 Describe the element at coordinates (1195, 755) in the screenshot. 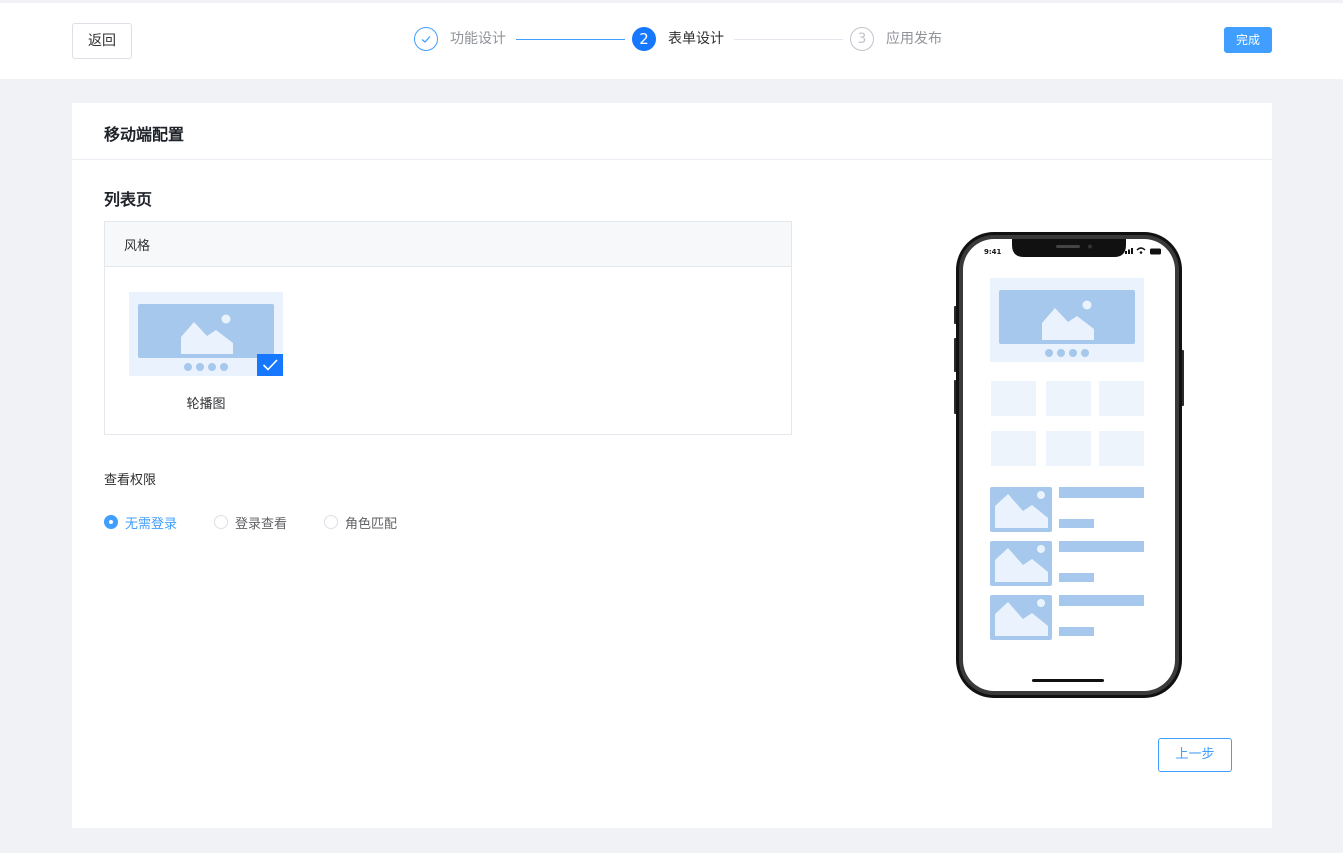

I see `previous-step-button: 上一步` at that location.